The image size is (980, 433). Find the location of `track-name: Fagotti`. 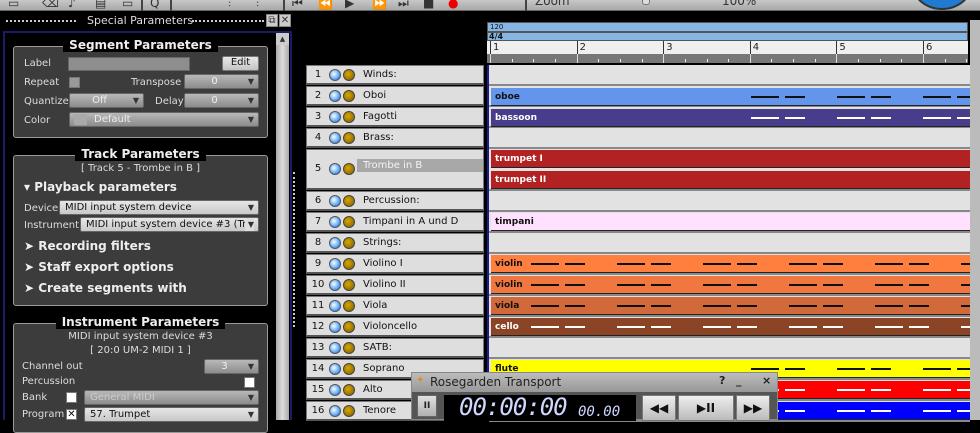

track-name: Fagotti is located at coordinates (380, 116).